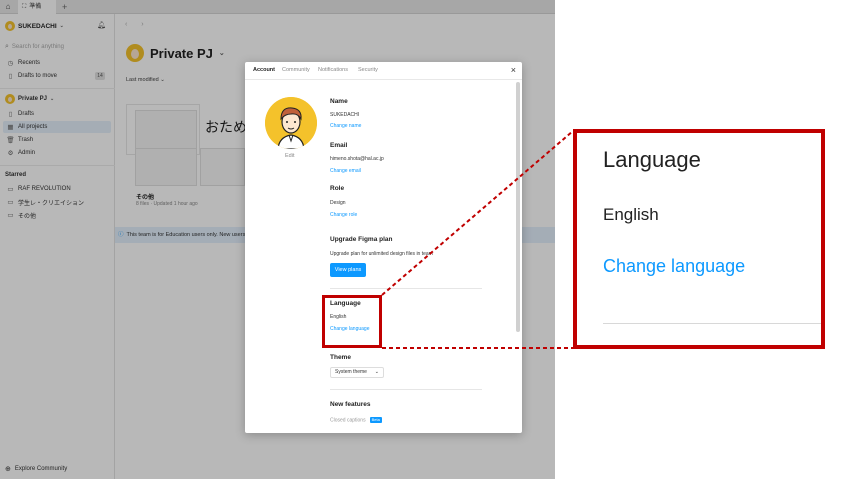 The height and width of the screenshot is (479, 852). Describe the element at coordinates (361, 239) in the screenshot. I see `upgrade-plan-label: Upgrade Figma plan` at that location.